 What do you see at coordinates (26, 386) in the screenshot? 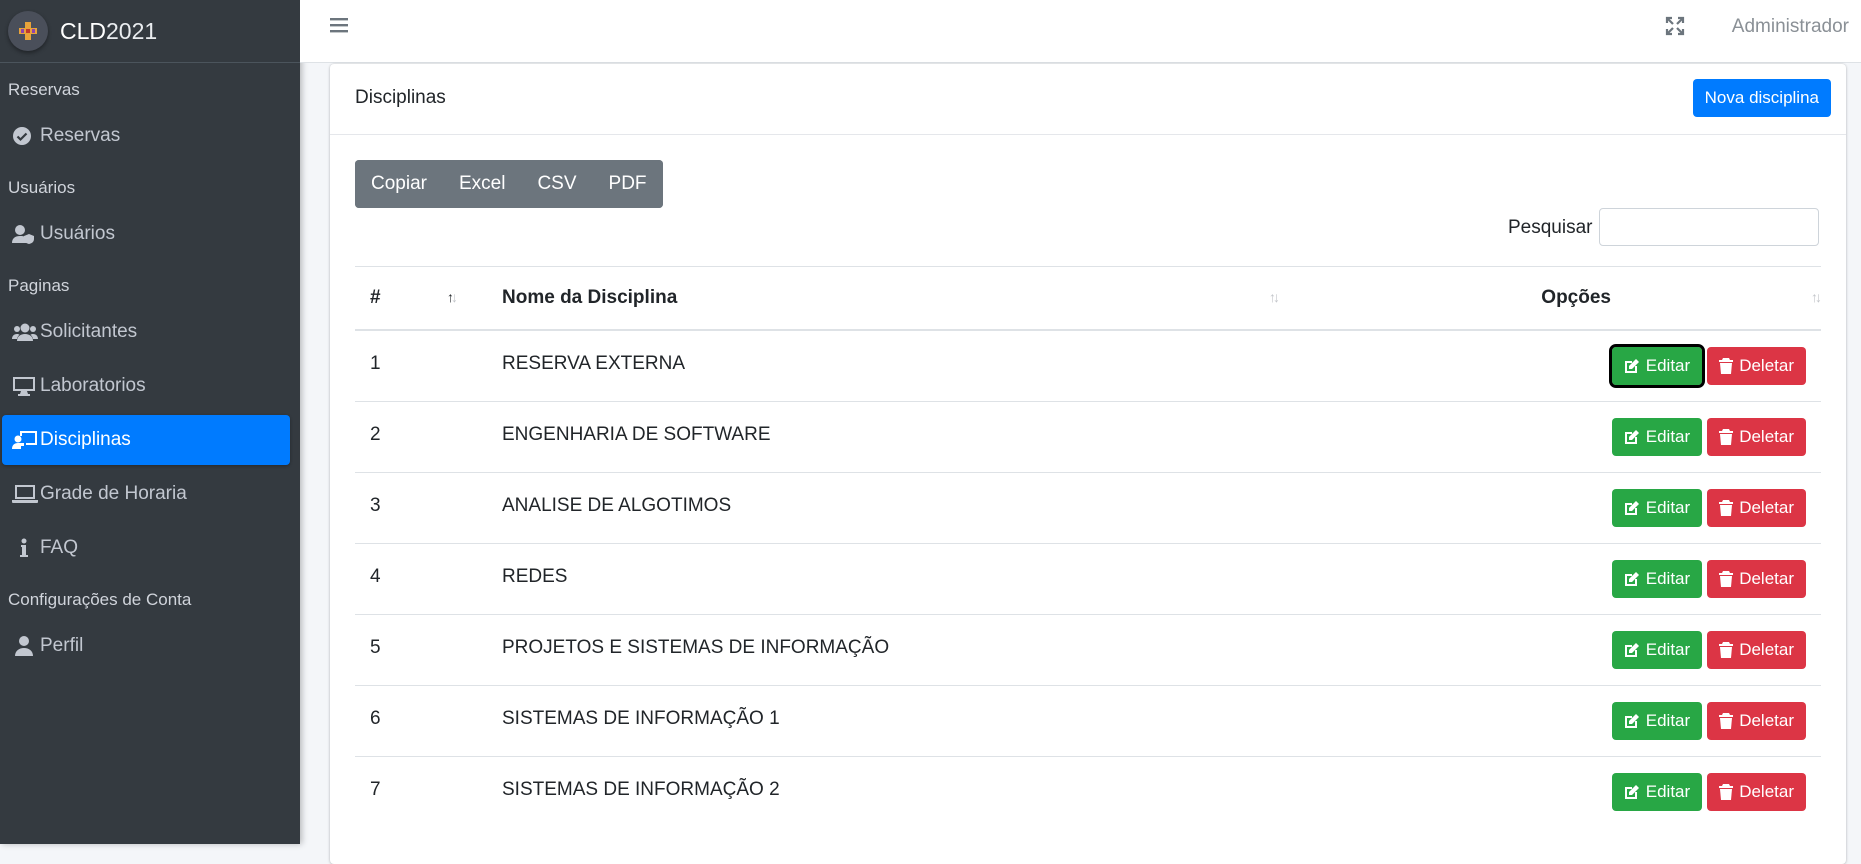
I see `desktop-icon` at bounding box center [26, 386].